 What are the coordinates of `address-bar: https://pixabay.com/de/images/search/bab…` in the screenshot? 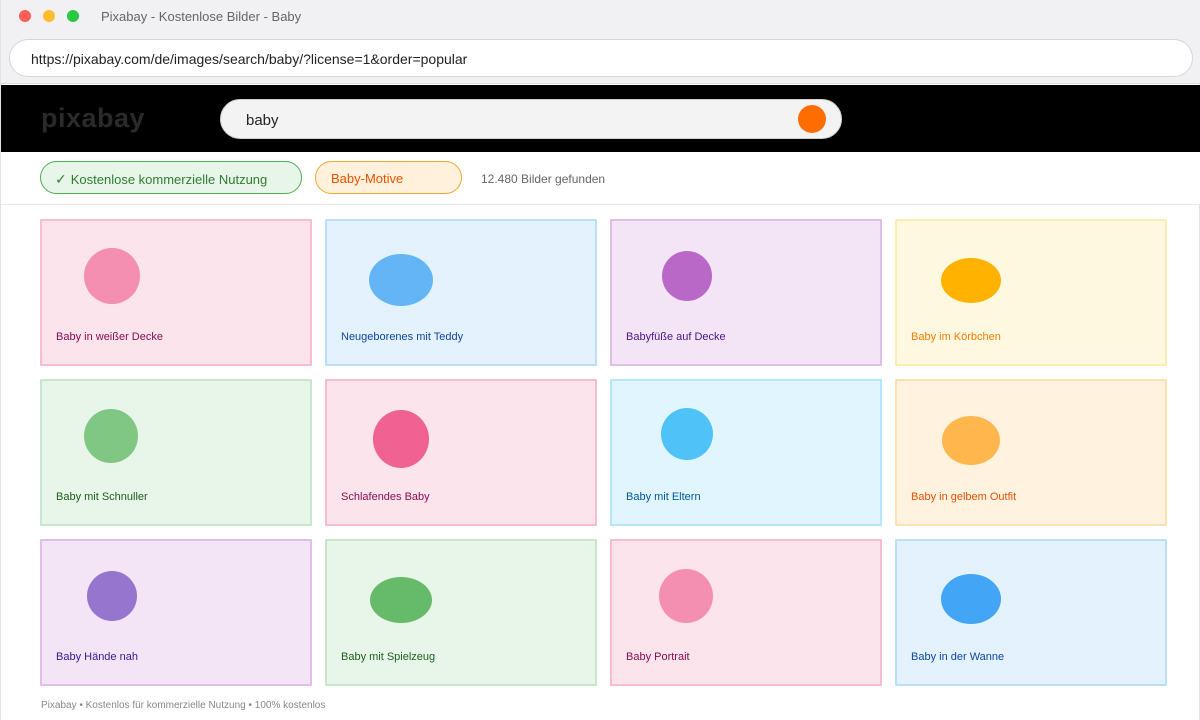 It's located at (601, 58).